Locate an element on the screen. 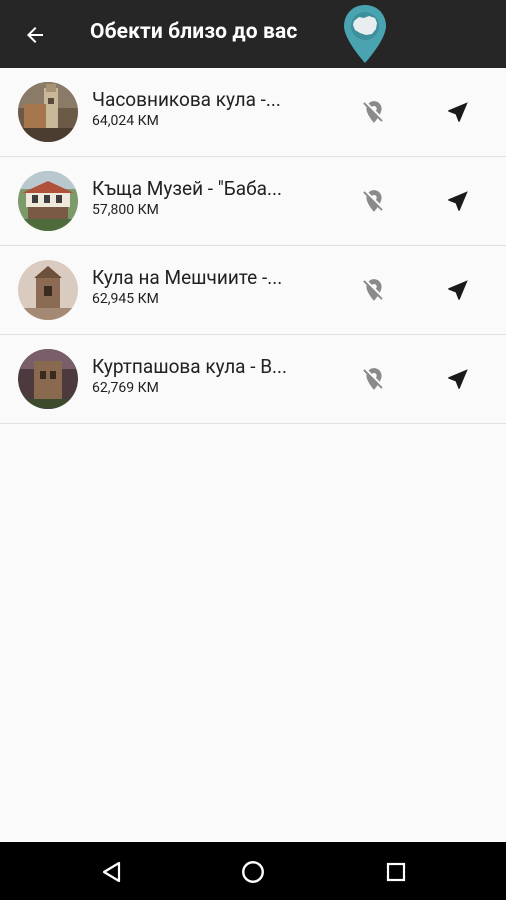 Image resolution: width=506 pixels, height=900 pixels. item-distance: 62,945 КМ is located at coordinates (125, 299).